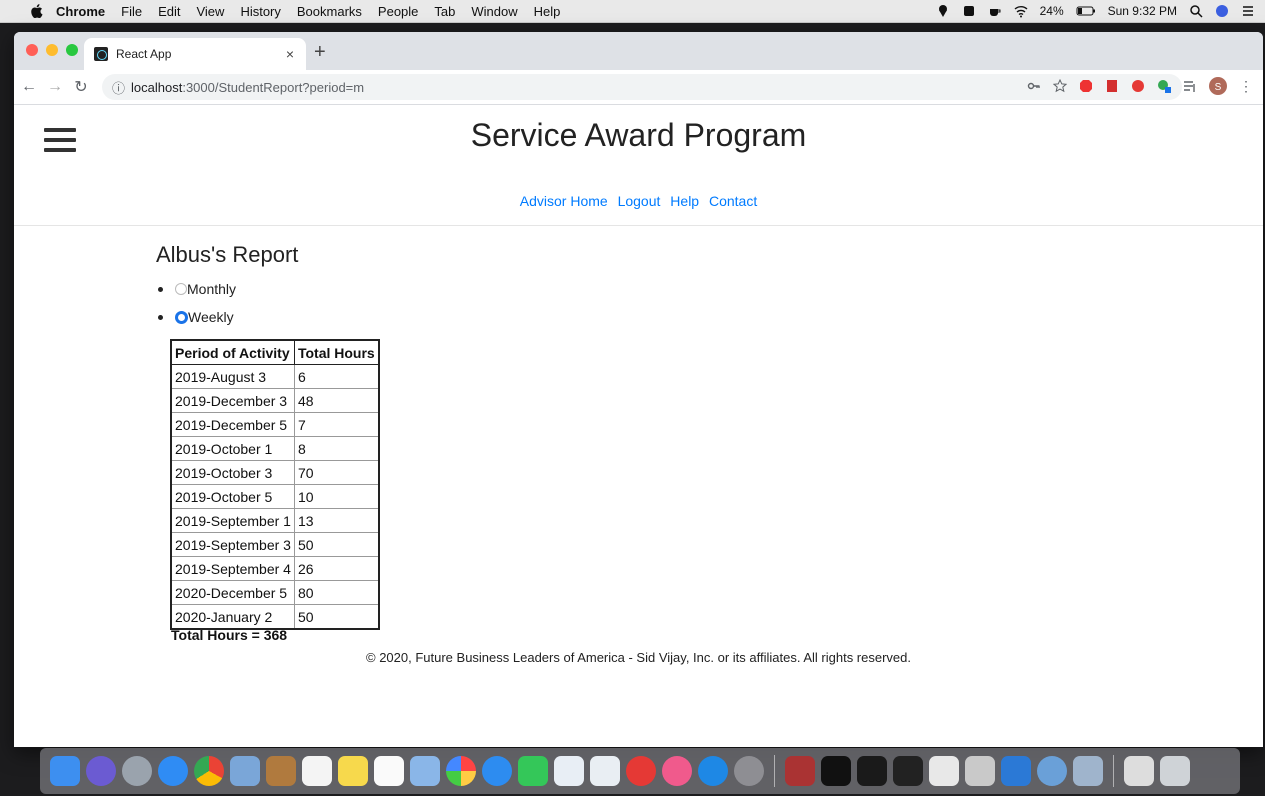 Image resolution: width=1265 pixels, height=796 pixels. Describe the element at coordinates (908, 771) in the screenshot. I see `activity-monitor-icon` at that location.